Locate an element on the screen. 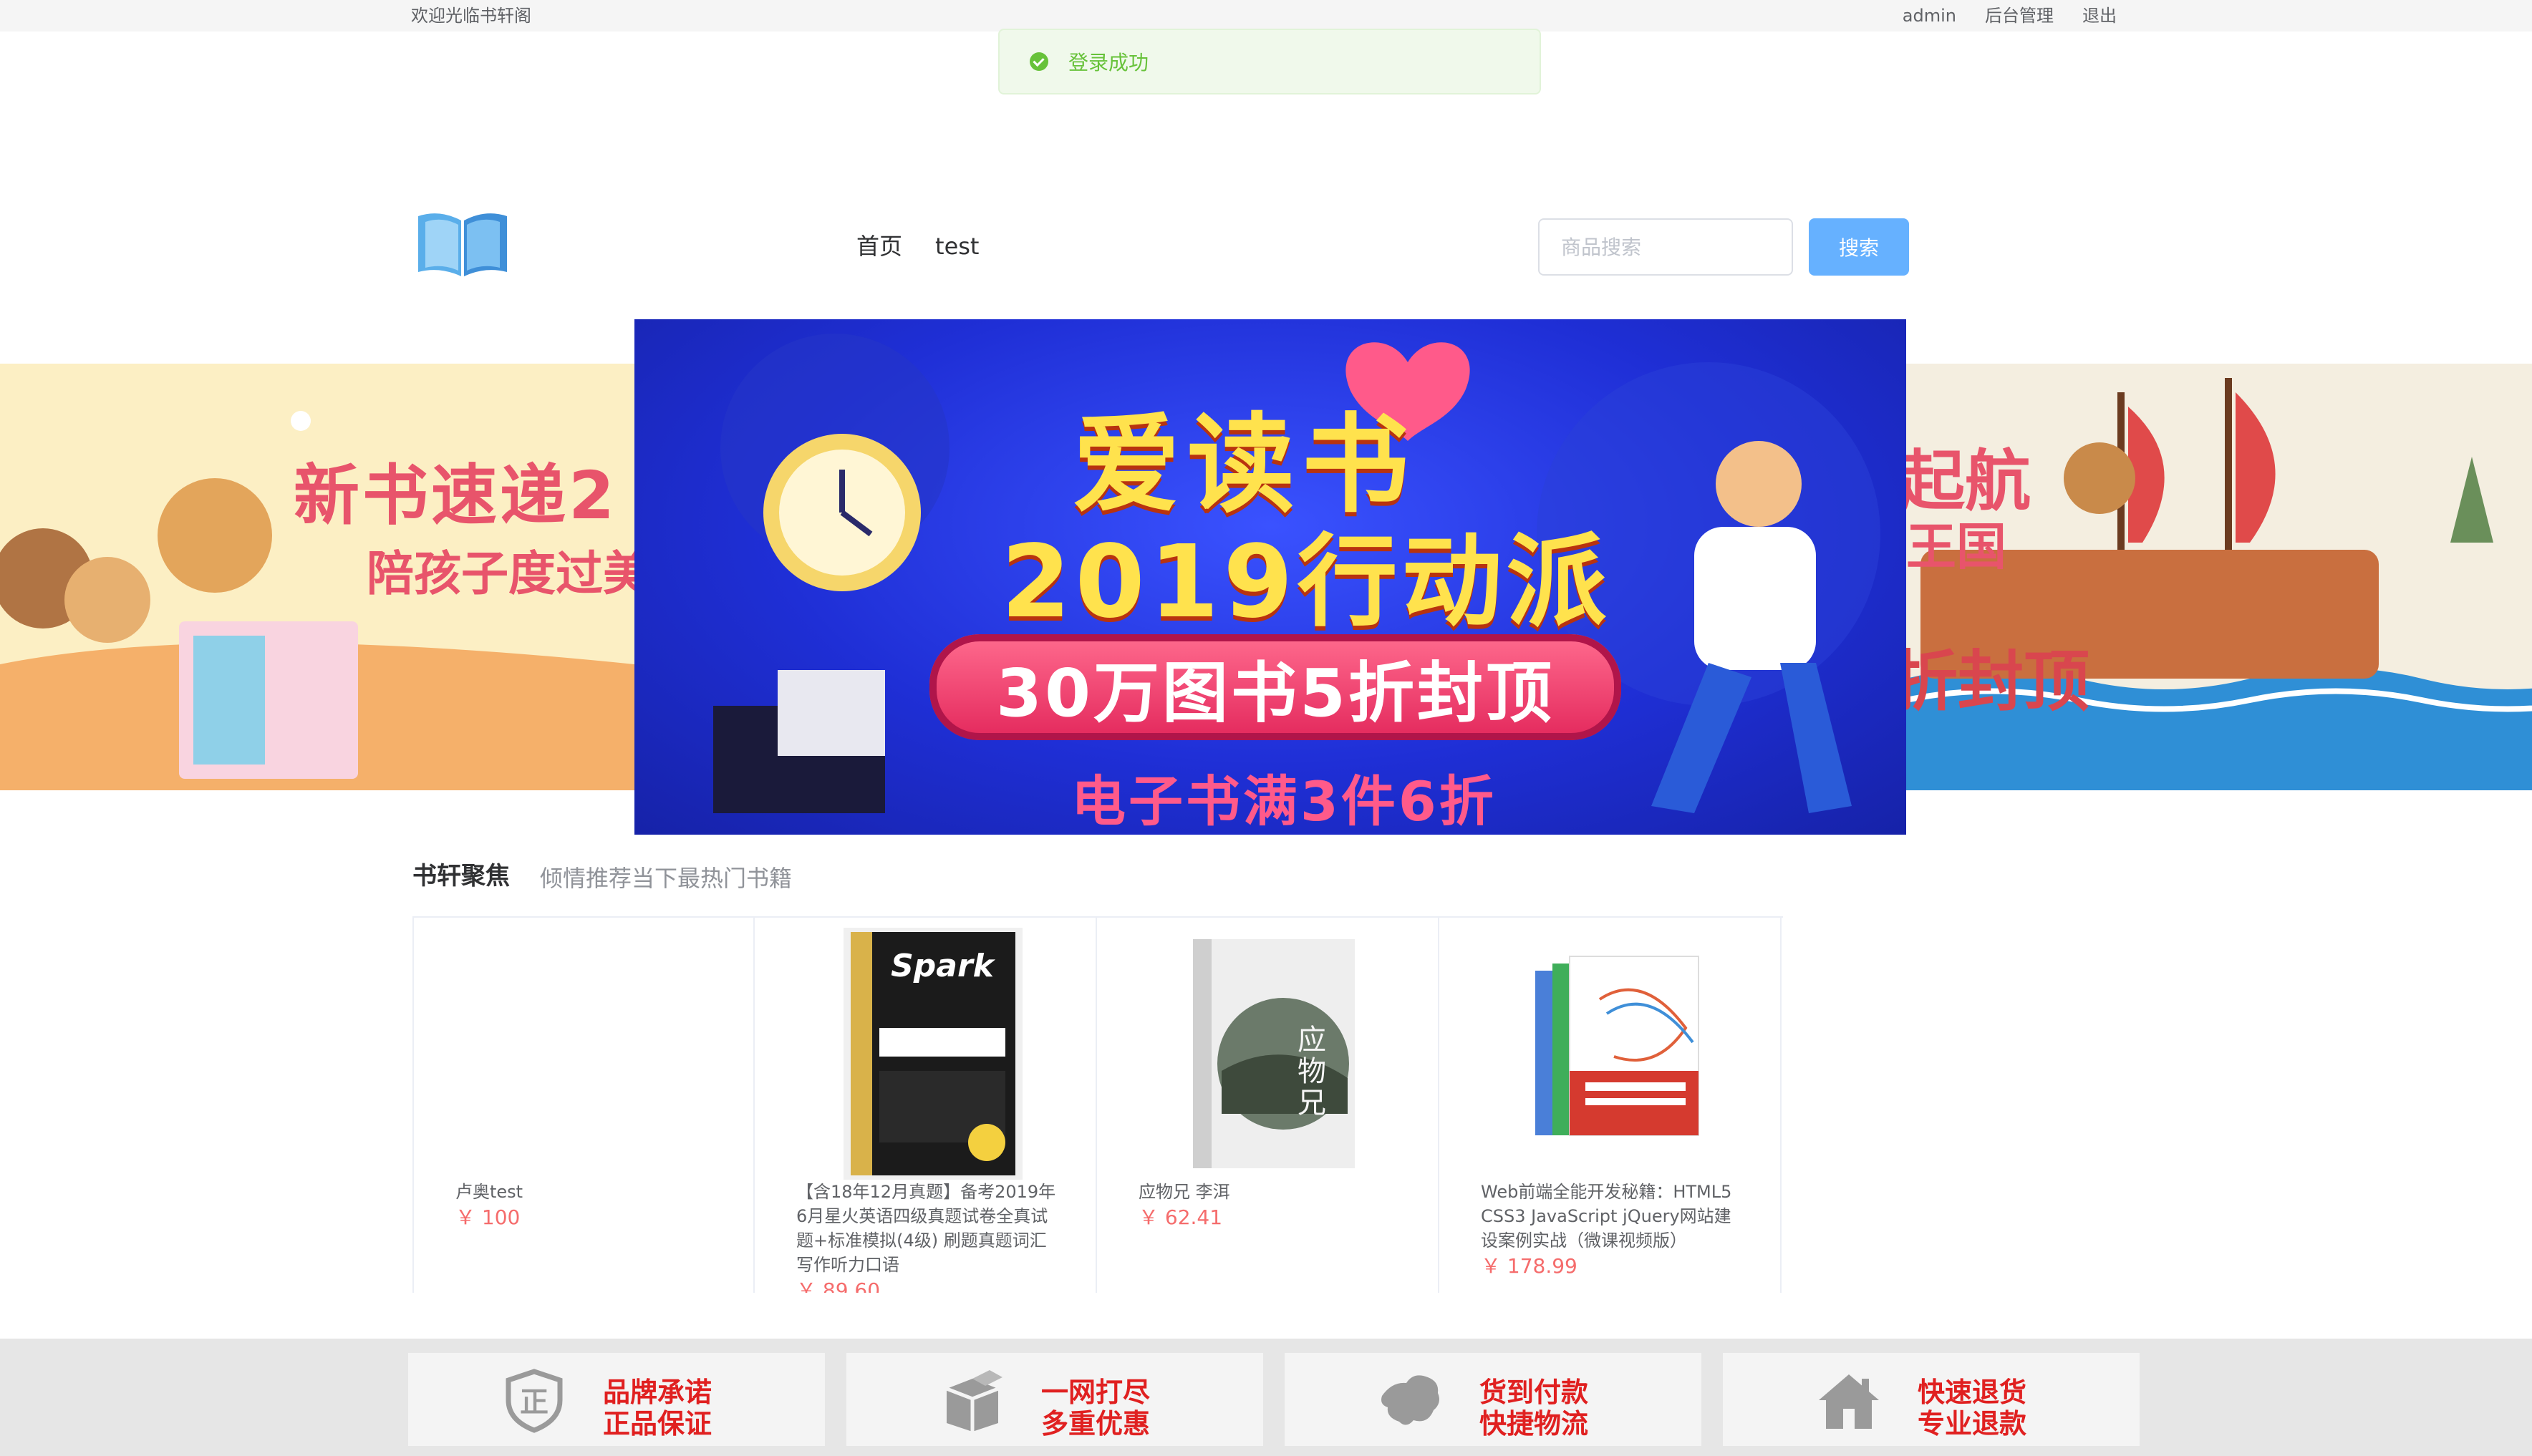  service-subtitle: 多重优惠 is located at coordinates (1096, 1424).